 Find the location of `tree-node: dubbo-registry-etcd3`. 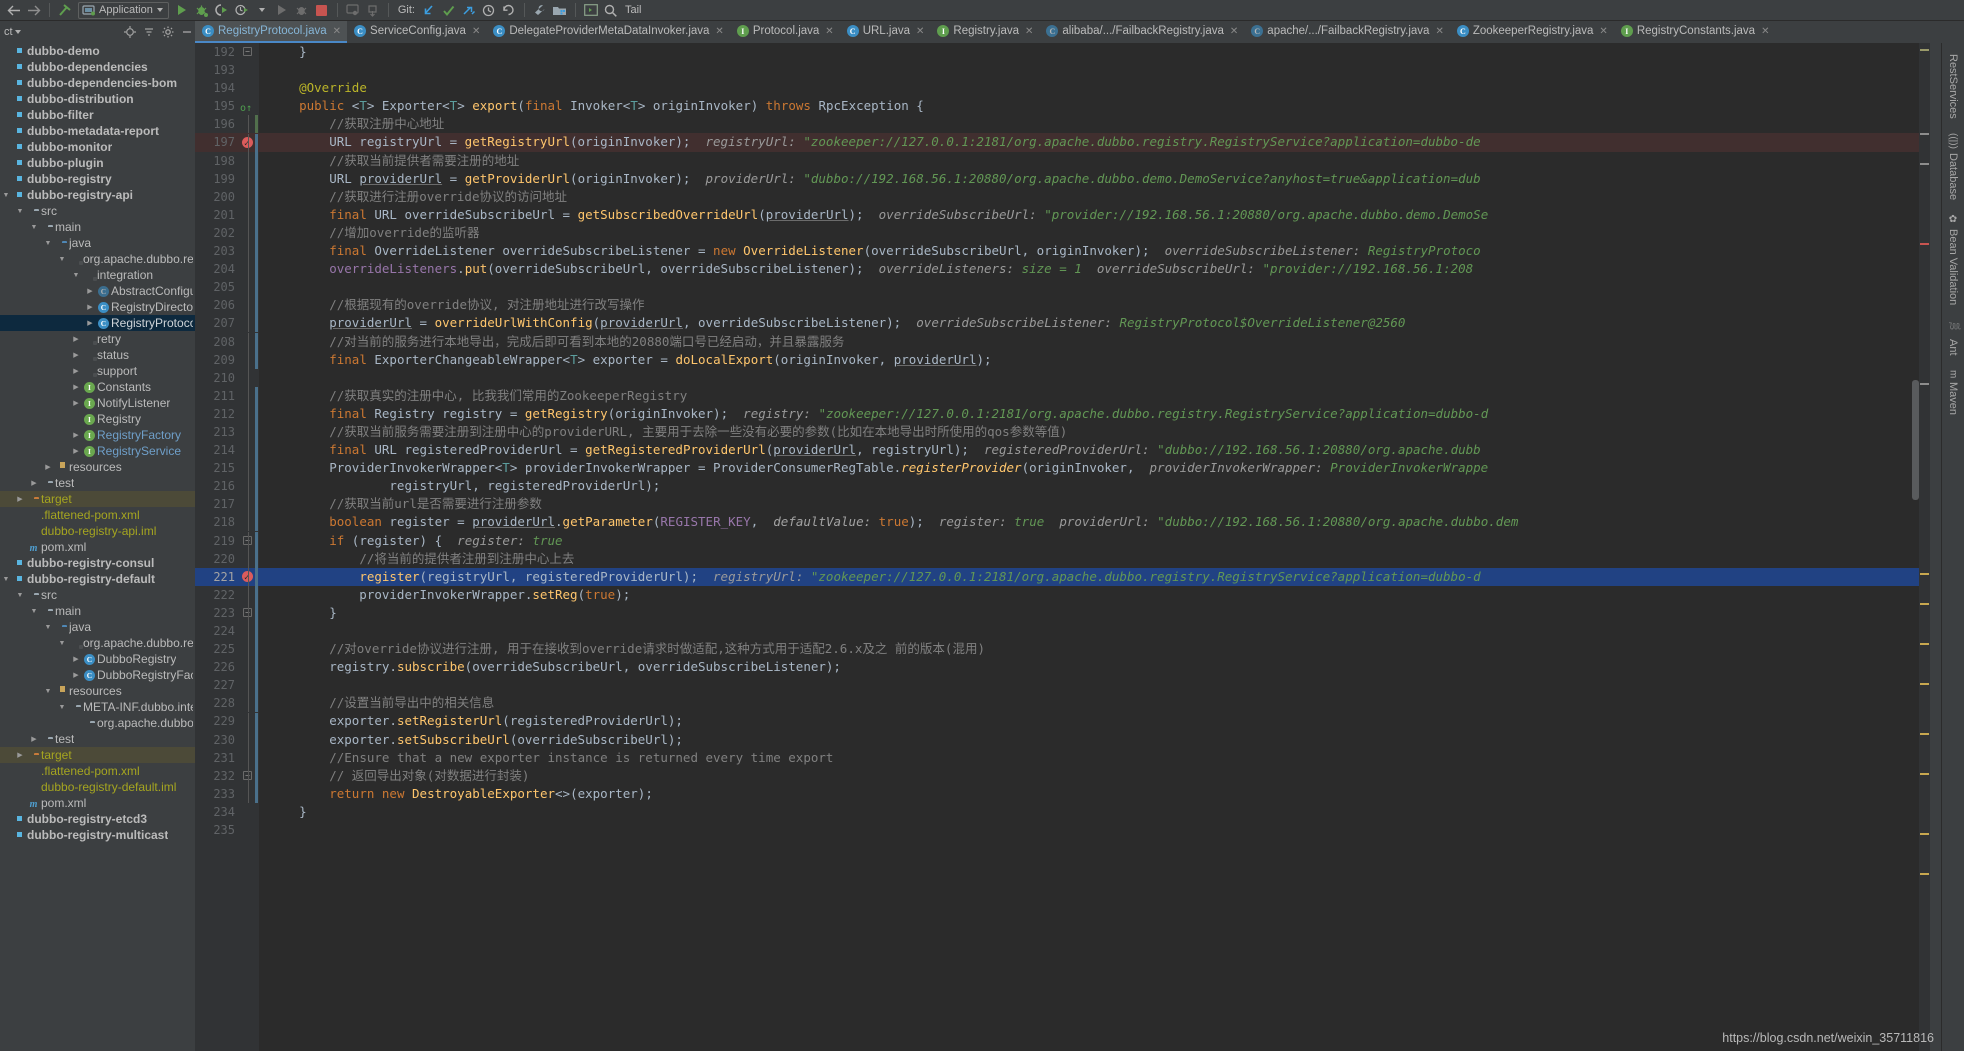

tree-node: dubbo-registry-etcd3 is located at coordinates (97, 819).